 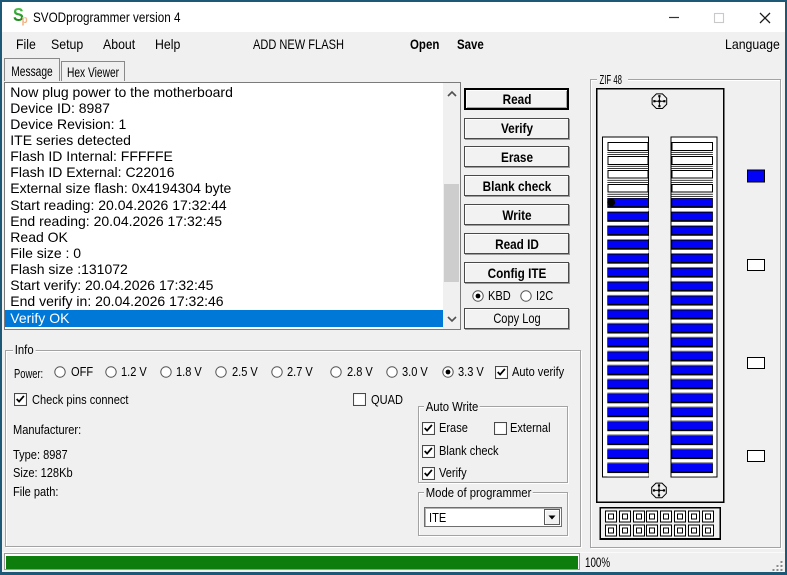 What do you see at coordinates (611, 81) in the screenshot?
I see `svg-text: ZIF 48` at bounding box center [611, 81].